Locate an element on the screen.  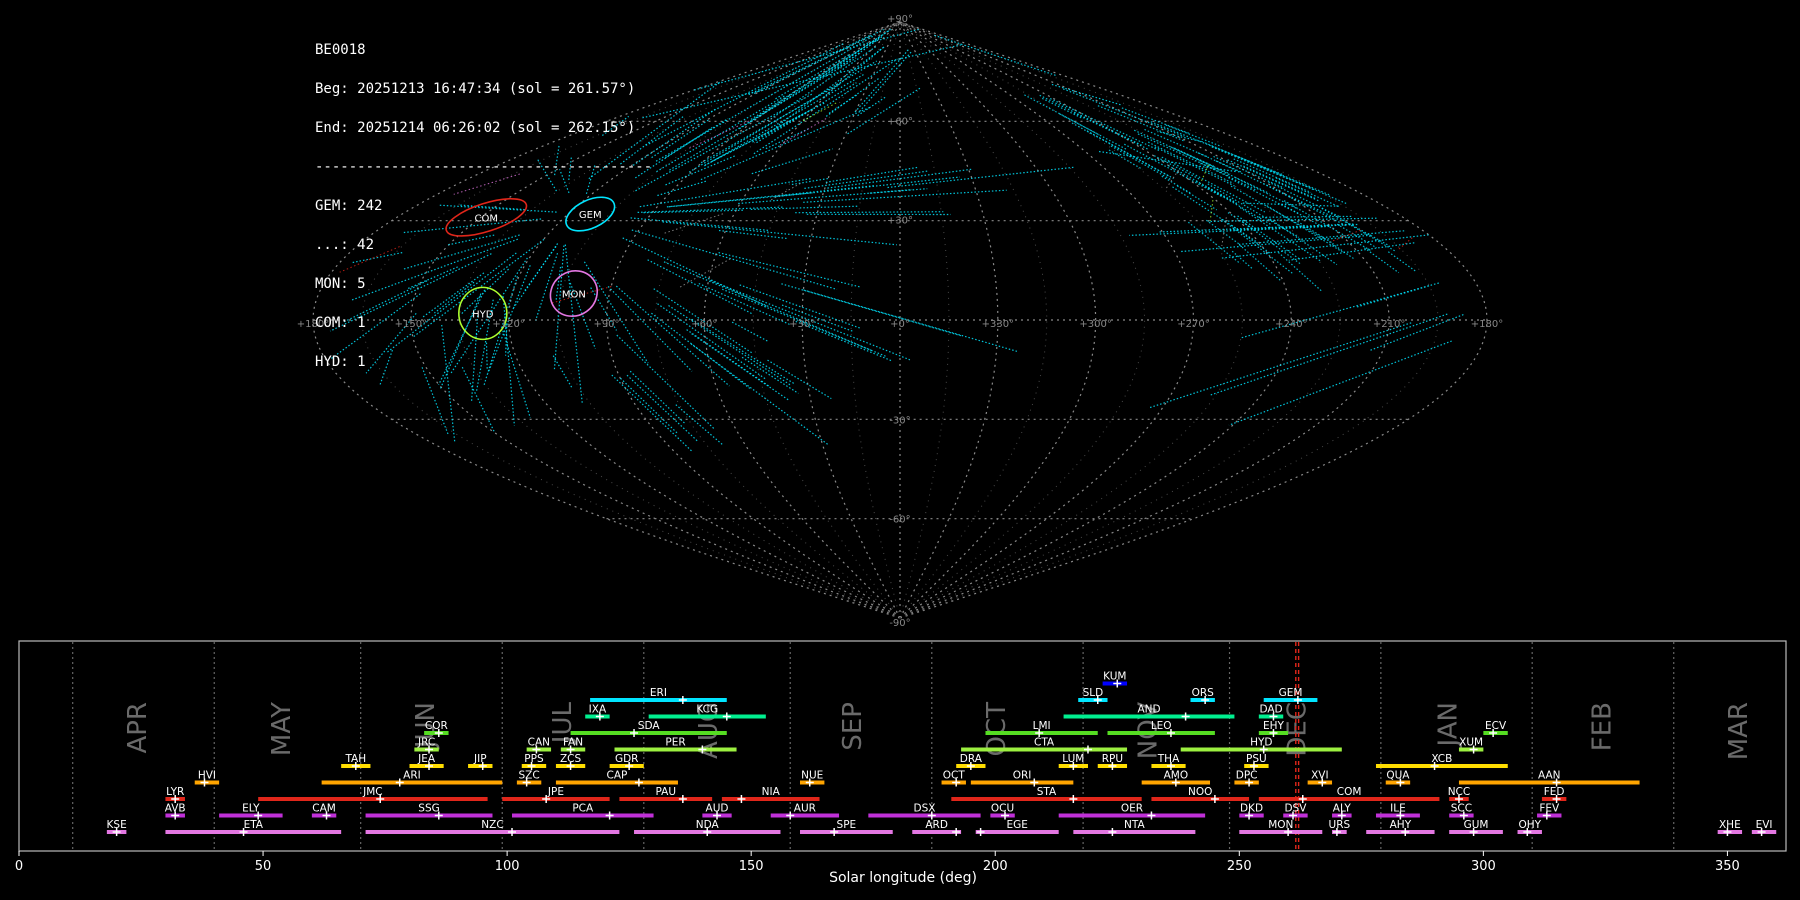
shower-label: ERI is located at coordinates (658, 693).